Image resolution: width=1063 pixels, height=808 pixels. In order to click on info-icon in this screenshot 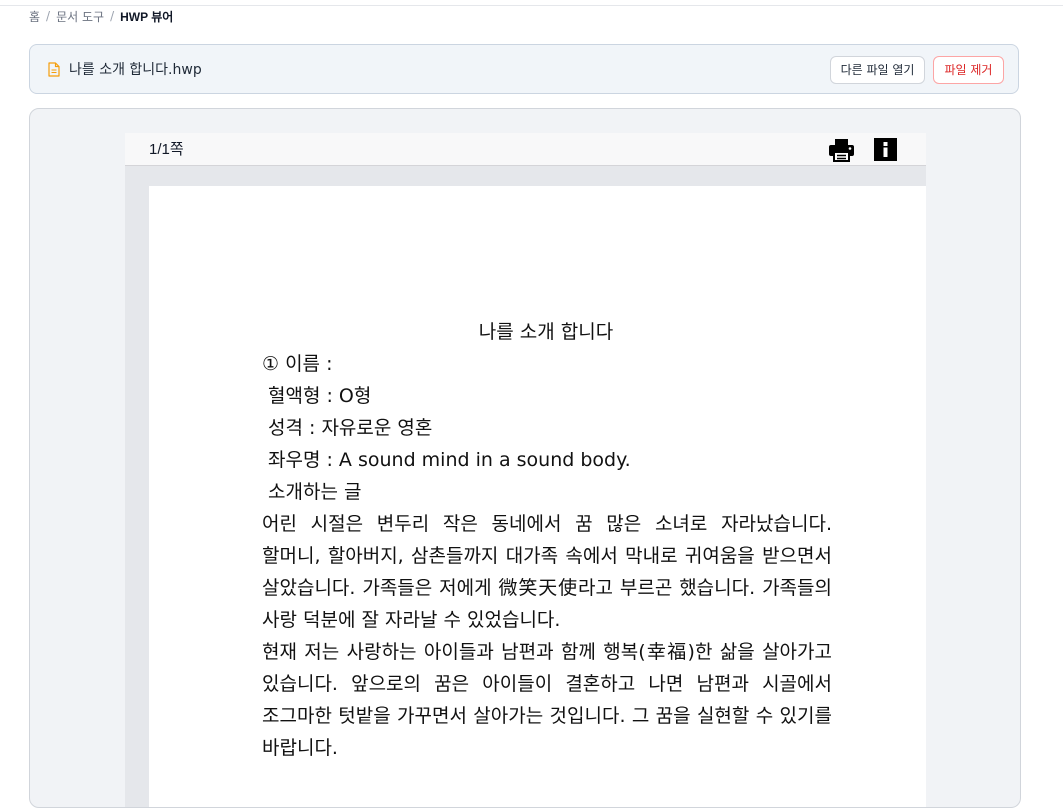, I will do `click(885, 149)`.